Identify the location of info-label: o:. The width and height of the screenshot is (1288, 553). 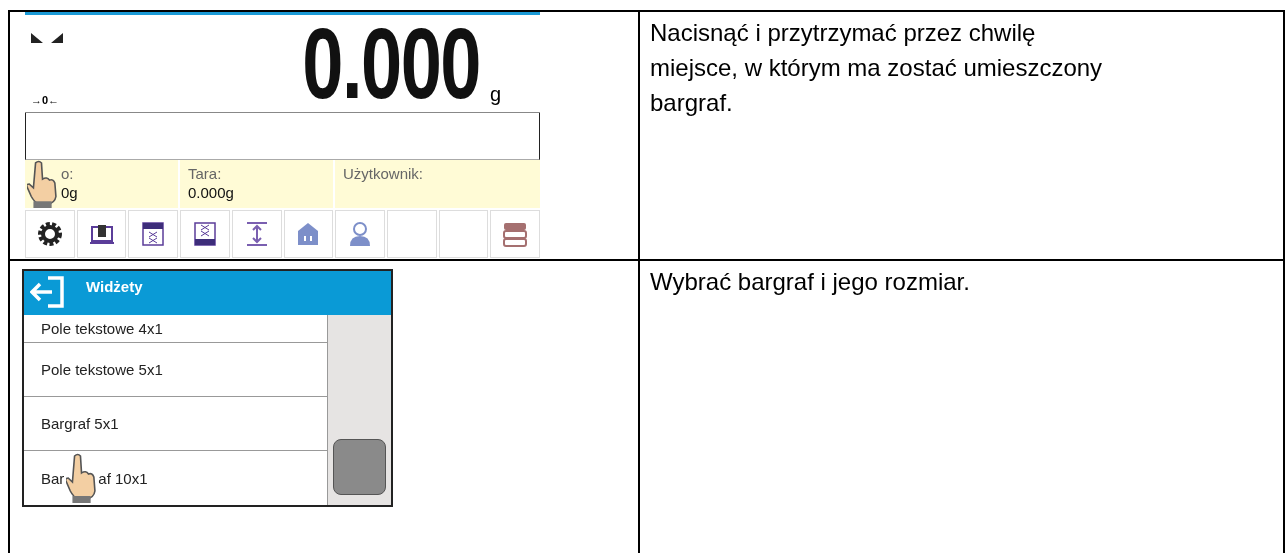
(68, 173).